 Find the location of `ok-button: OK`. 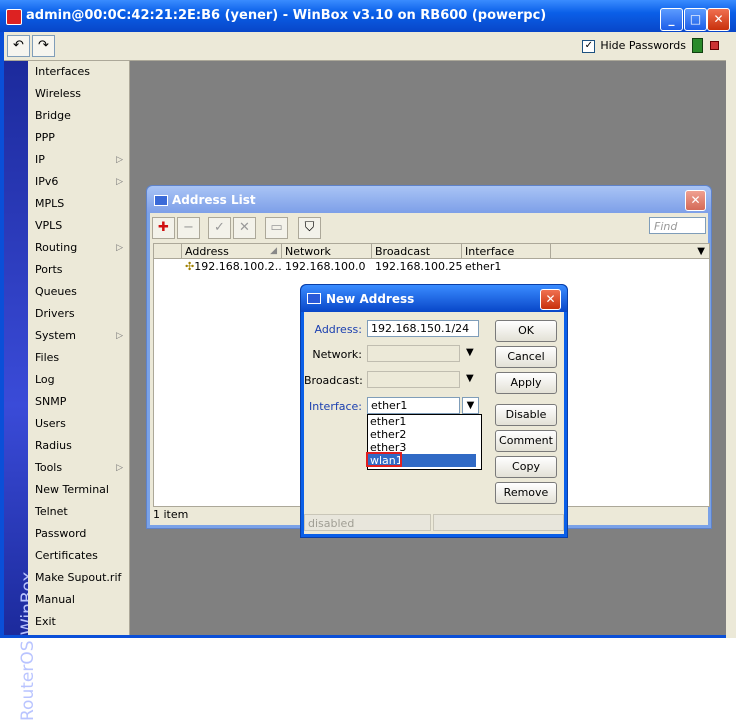

ok-button: OK is located at coordinates (526, 331).